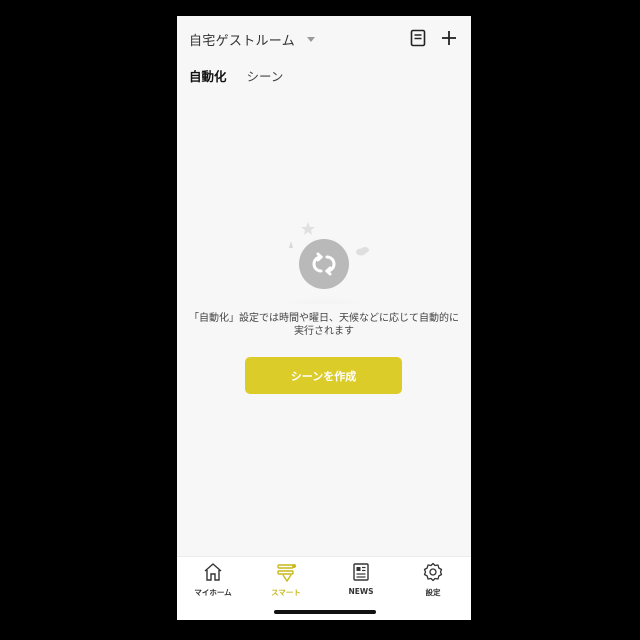 This screenshot has width=640, height=640. What do you see at coordinates (433, 592) in the screenshot?
I see `nav-label: 設定` at bounding box center [433, 592].